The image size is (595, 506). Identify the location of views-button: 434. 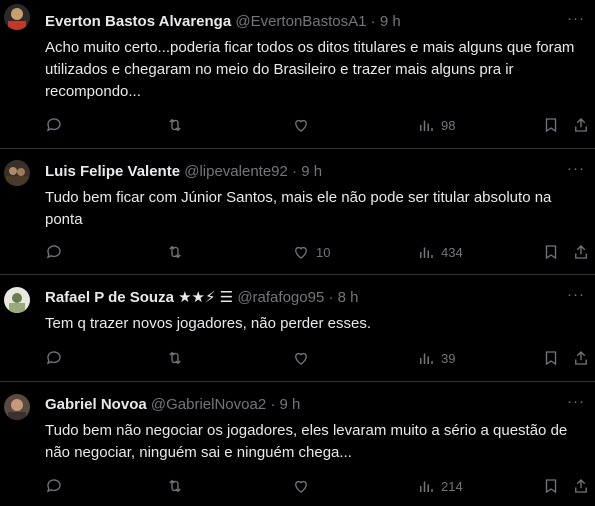
(440, 252).